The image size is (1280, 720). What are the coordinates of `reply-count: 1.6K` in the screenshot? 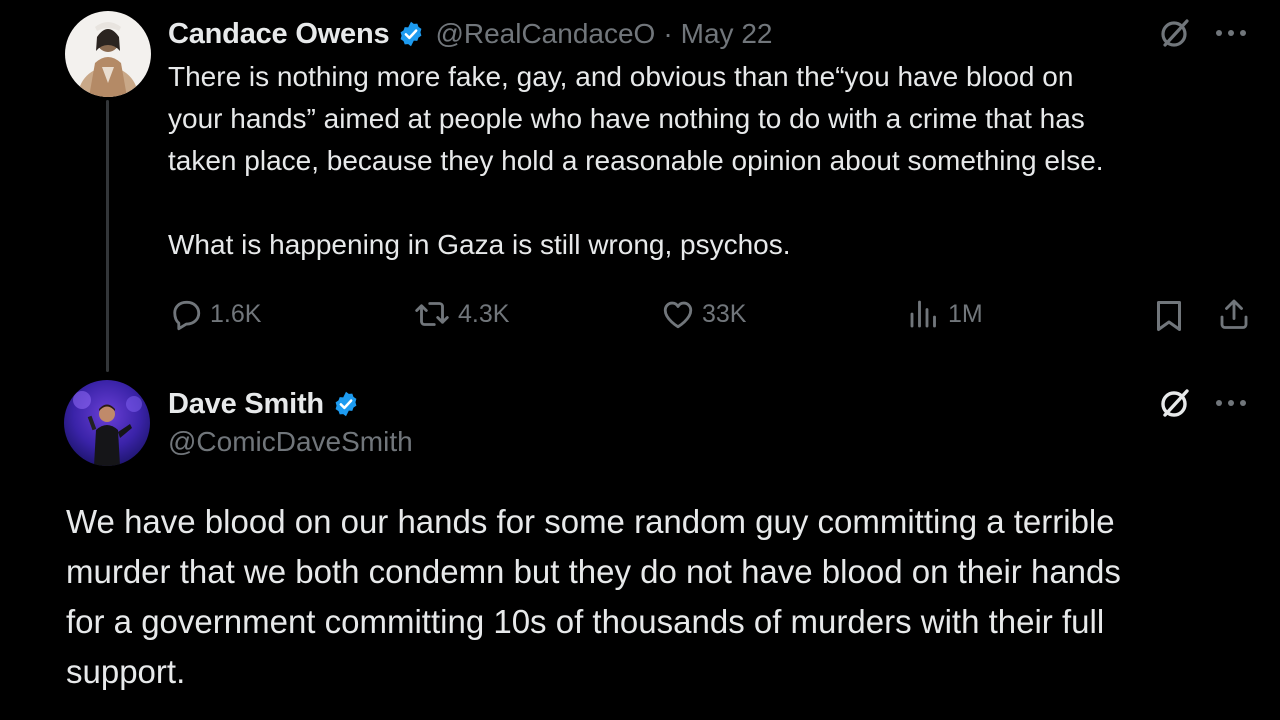 It's located at (236, 313).